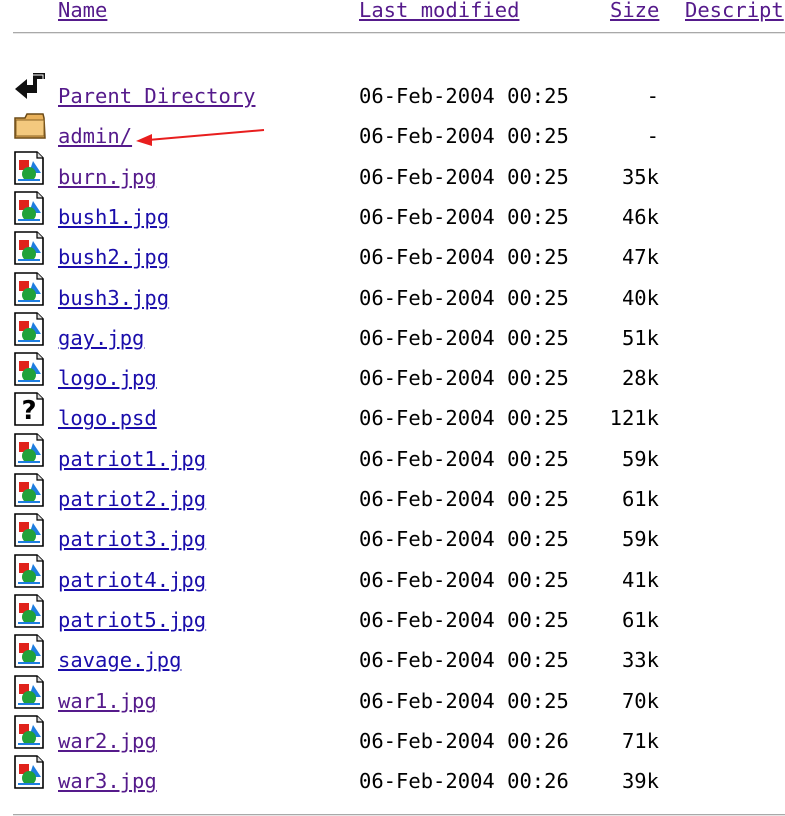 The width and height of the screenshot is (785, 816). What do you see at coordinates (107, 741) in the screenshot?
I see `file-link: war2.jpg` at bounding box center [107, 741].